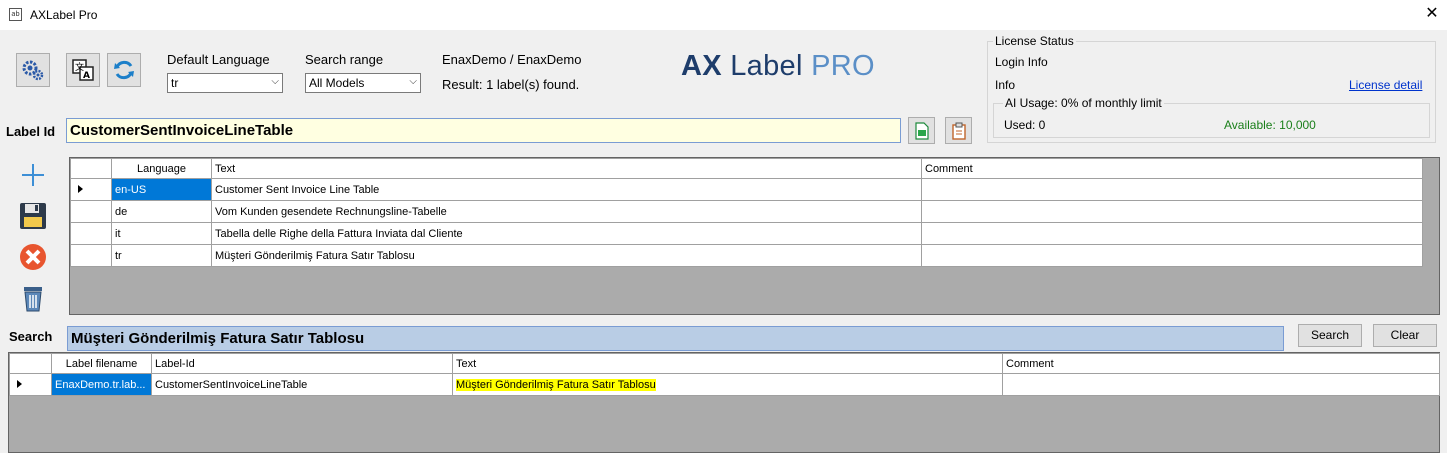 Image resolution: width=1447 pixels, height=453 pixels. I want to click on highlighted-match: Müşteri Gönderilmiş Fatura Satır Tablosu, so click(556, 384).